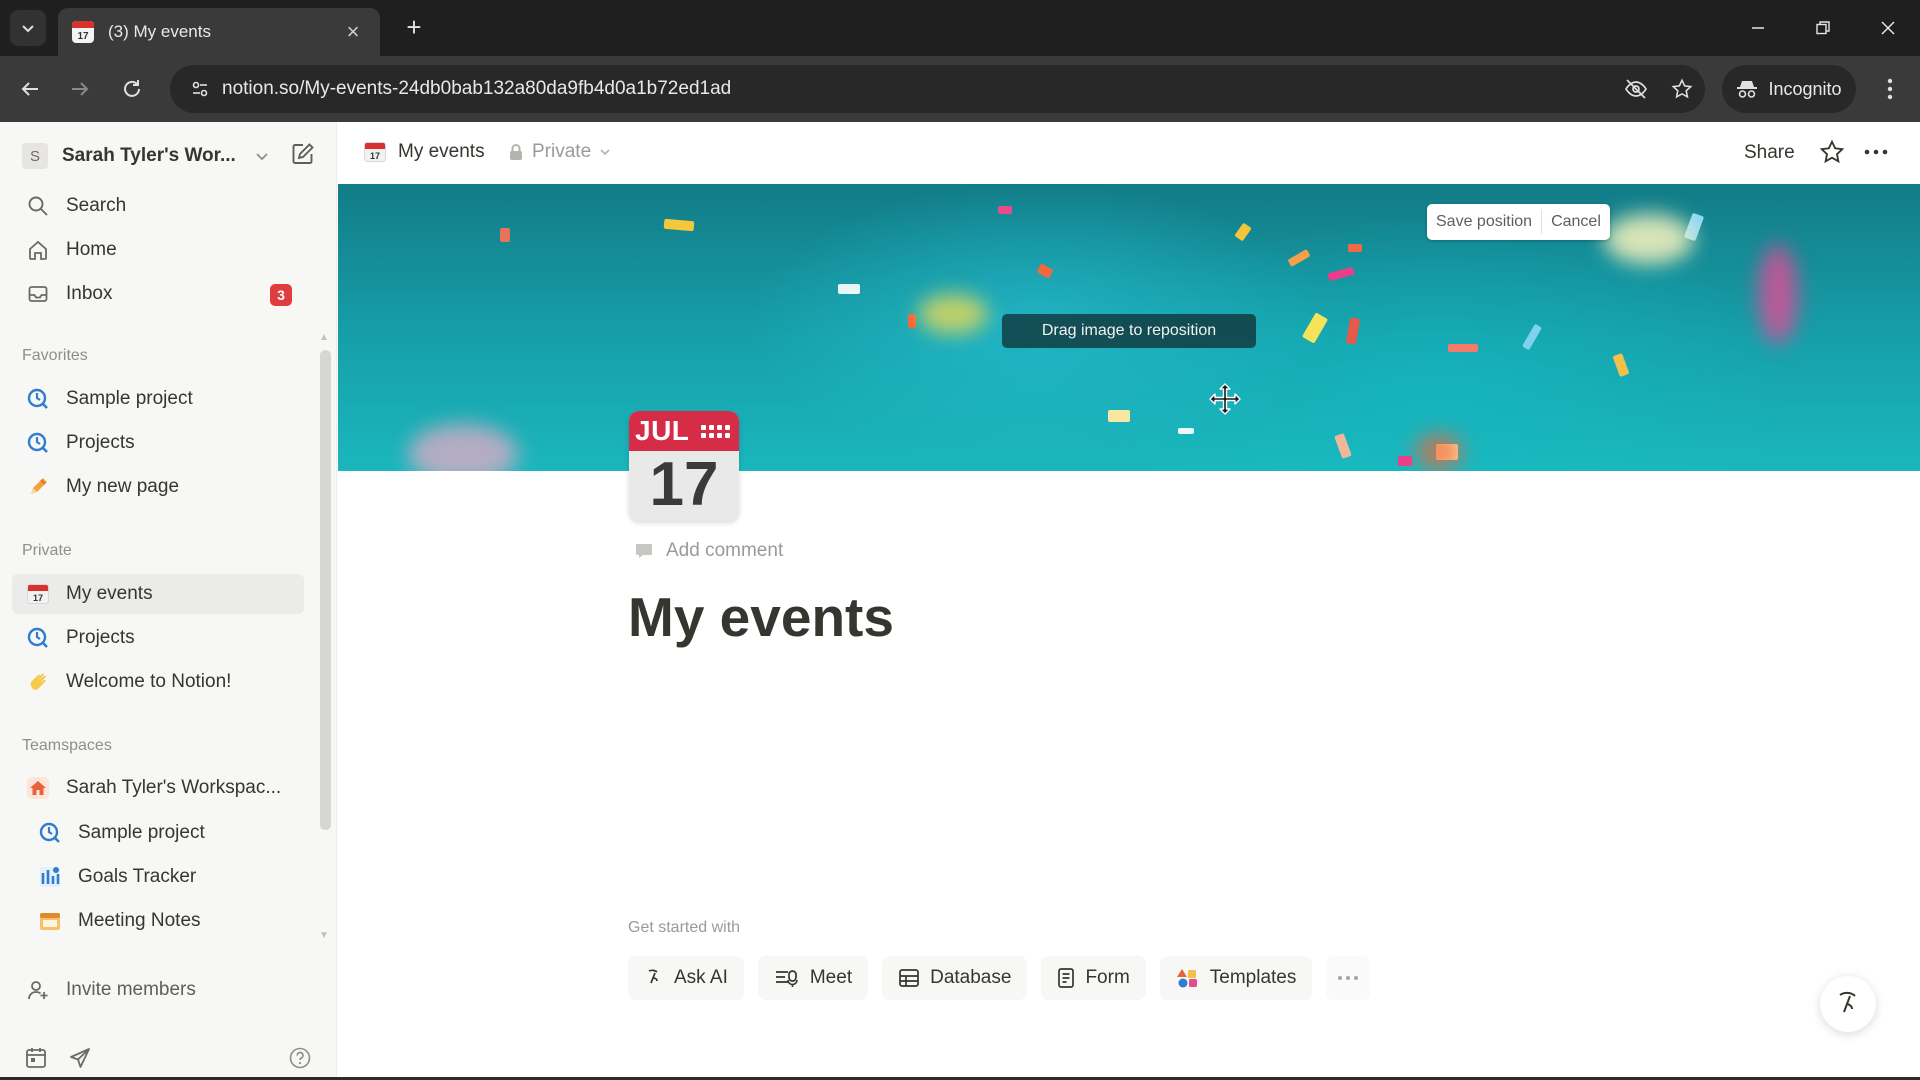 This screenshot has height=1080, width=1920. I want to click on sidebar-item-search: Search, so click(158, 206).